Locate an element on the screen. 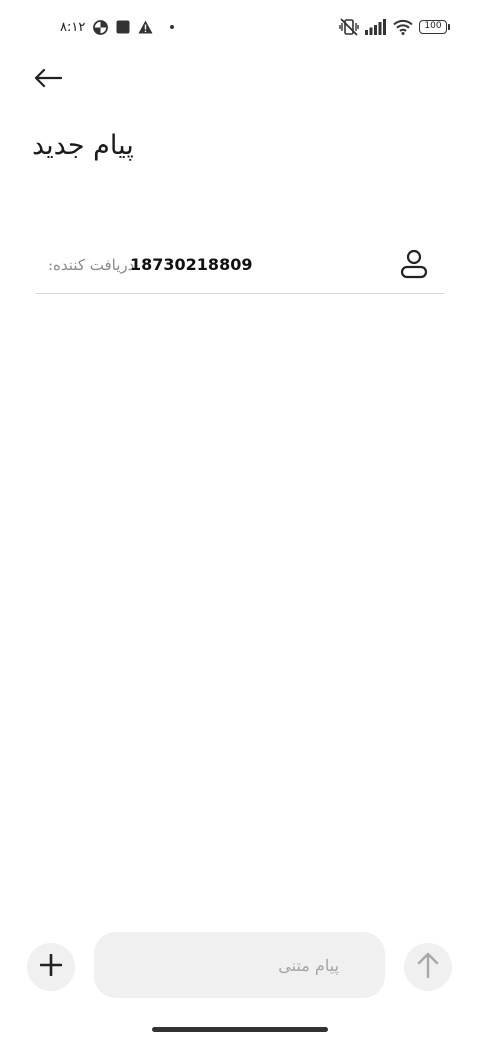  arrow-left-icon is located at coordinates (48, 80).